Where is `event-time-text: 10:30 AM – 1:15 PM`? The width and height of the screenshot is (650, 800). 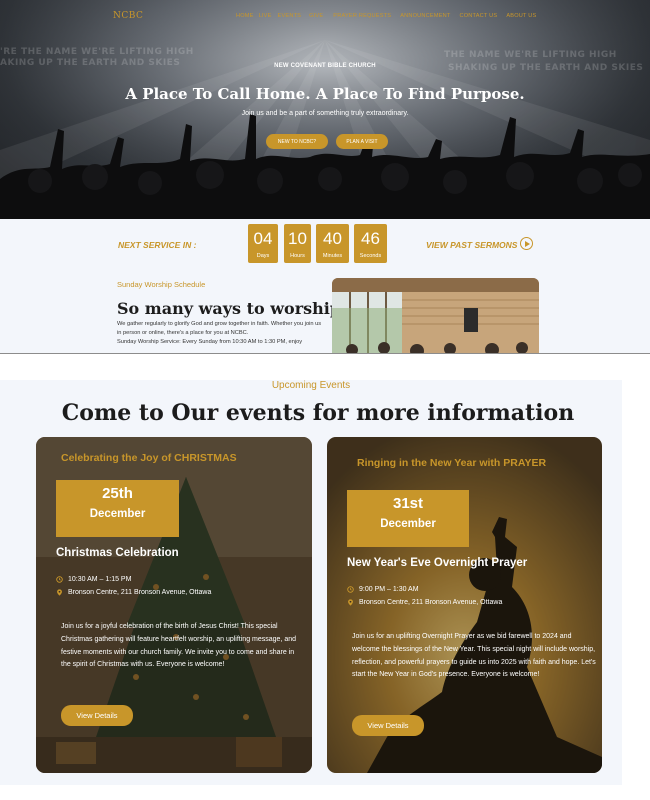
event-time-text: 10:30 AM – 1:15 PM is located at coordinates (100, 579).